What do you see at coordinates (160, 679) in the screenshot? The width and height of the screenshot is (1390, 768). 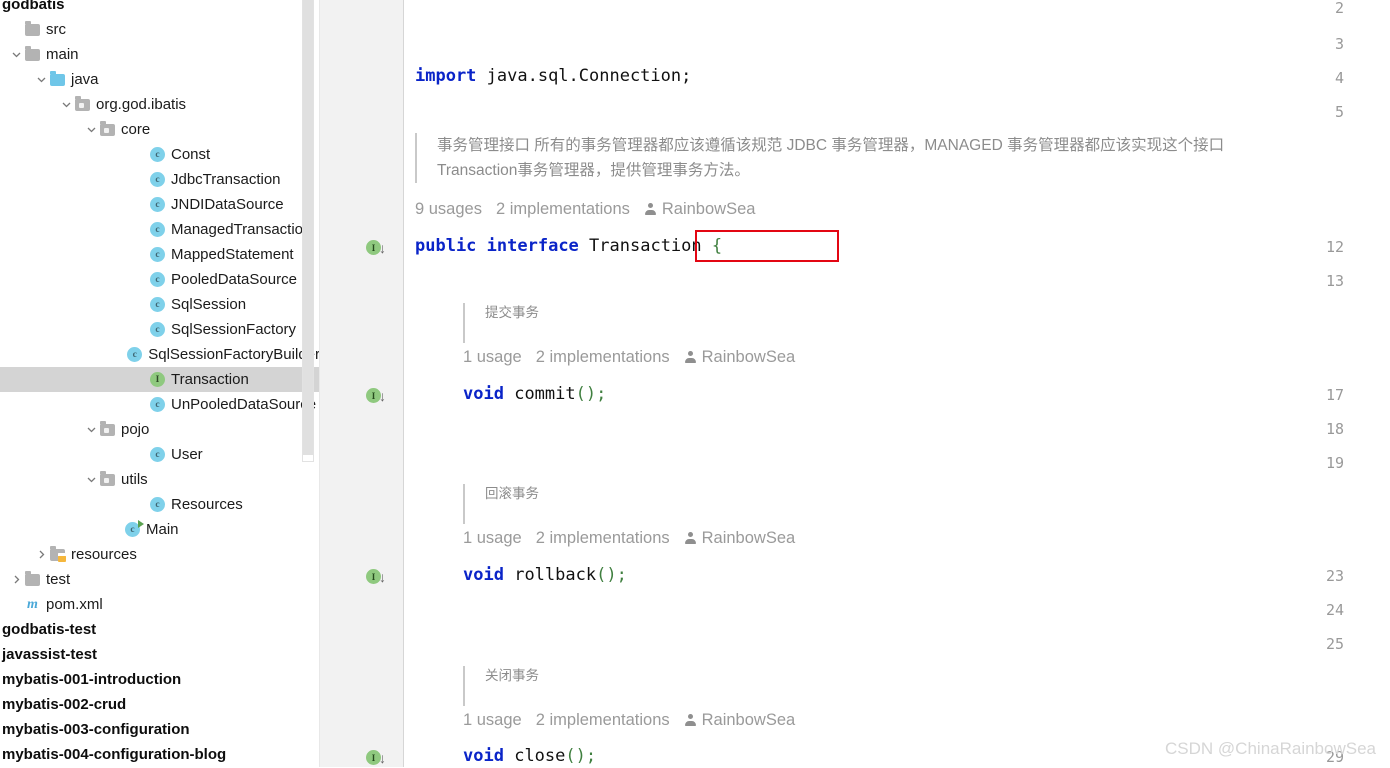 I see `module-item-mybatis-001-introduction: mybatis-001-introduction` at bounding box center [160, 679].